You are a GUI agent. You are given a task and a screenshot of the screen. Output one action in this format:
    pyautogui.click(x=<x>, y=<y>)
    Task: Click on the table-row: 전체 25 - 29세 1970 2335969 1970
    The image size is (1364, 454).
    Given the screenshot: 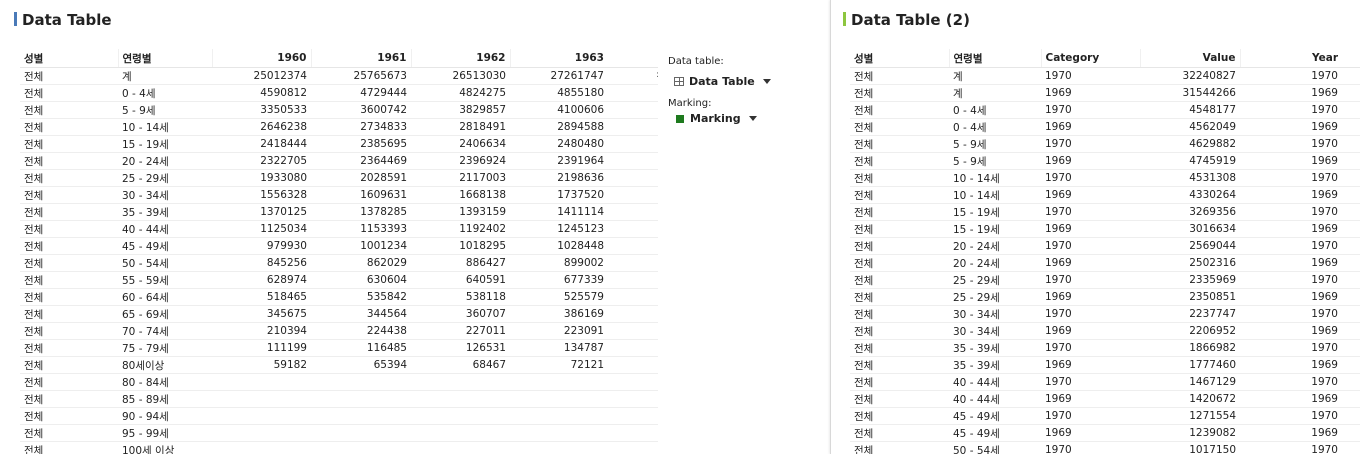 What is the action you would take?
    pyautogui.click(x=1105, y=280)
    